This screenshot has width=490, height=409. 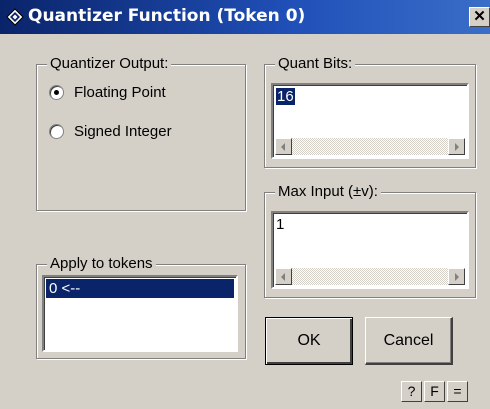 I want to click on ok-button: OK, so click(x=309, y=341).